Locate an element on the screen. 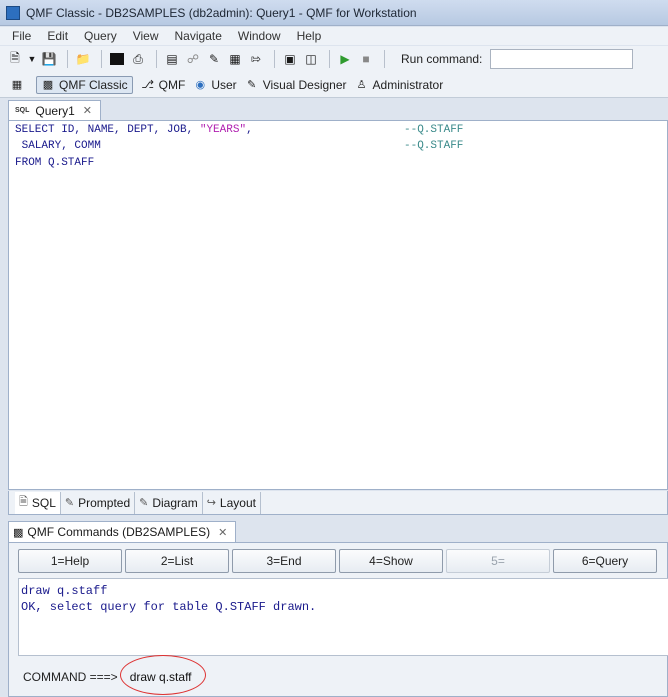 Image resolution: width=668 pixels, height=697 pixels. perspective-administrator: ♙ Administrator is located at coordinates (399, 85).